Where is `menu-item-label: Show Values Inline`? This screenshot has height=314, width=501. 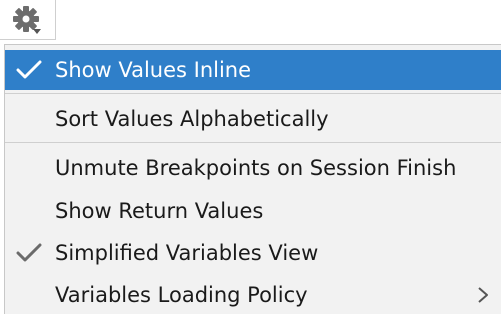
menu-item-label: Show Values Inline is located at coordinates (153, 70).